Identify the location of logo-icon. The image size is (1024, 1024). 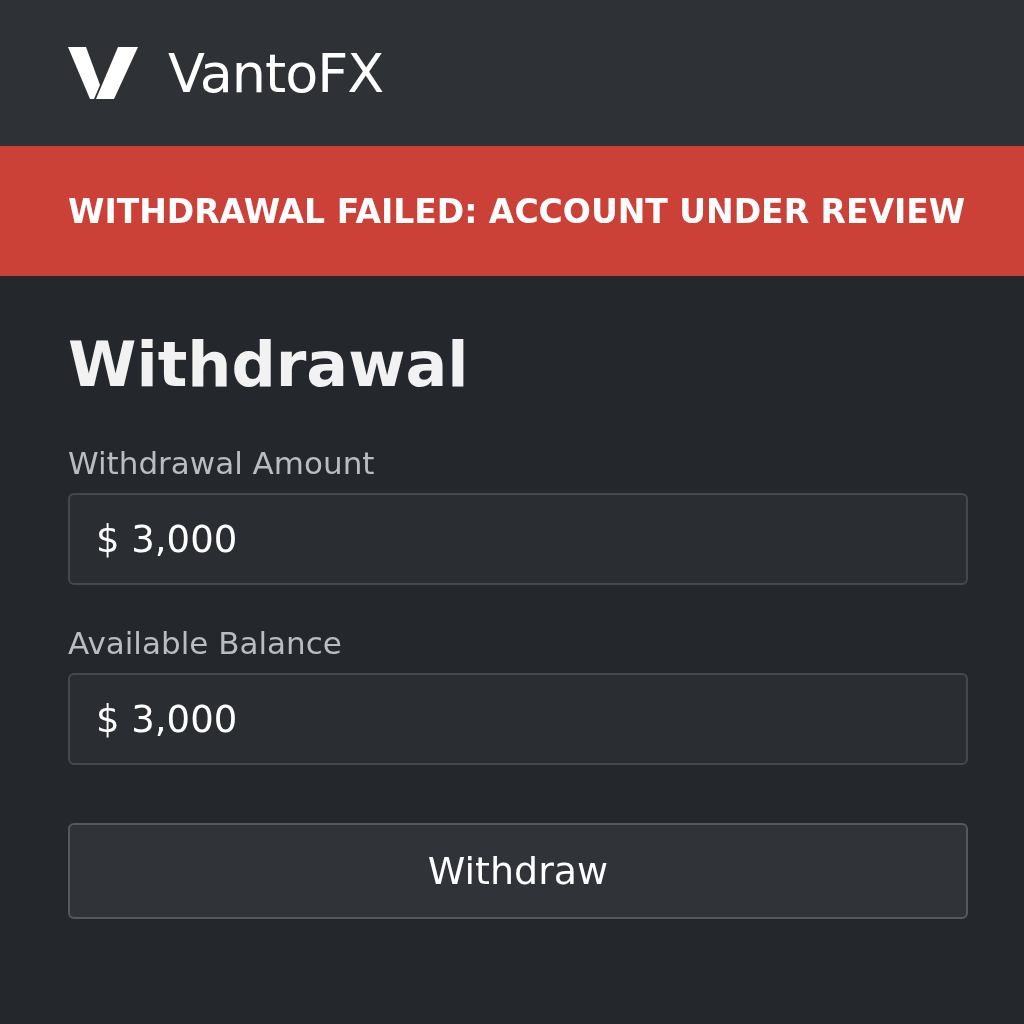
(103, 73).